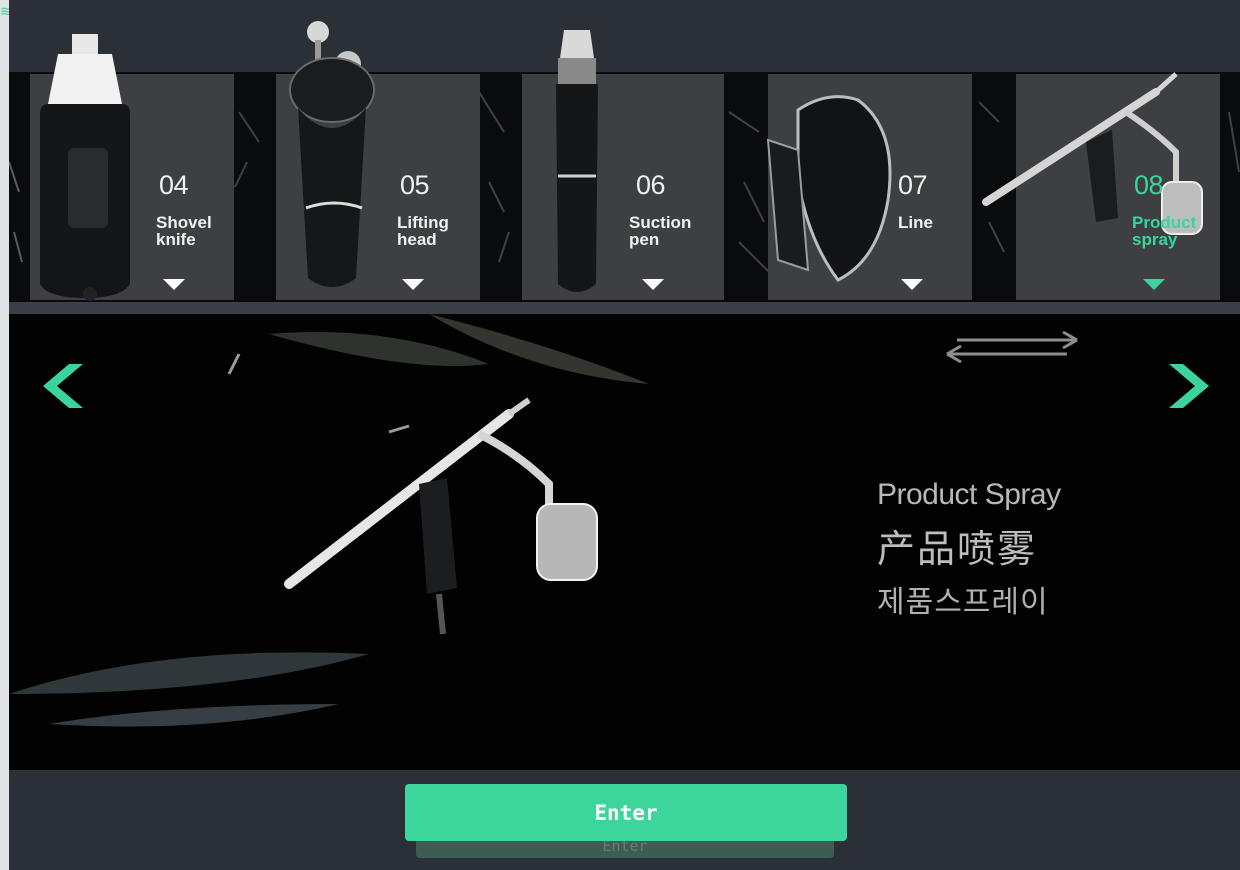  I want to click on shovel-knife-device-icon, so click(85, 167).